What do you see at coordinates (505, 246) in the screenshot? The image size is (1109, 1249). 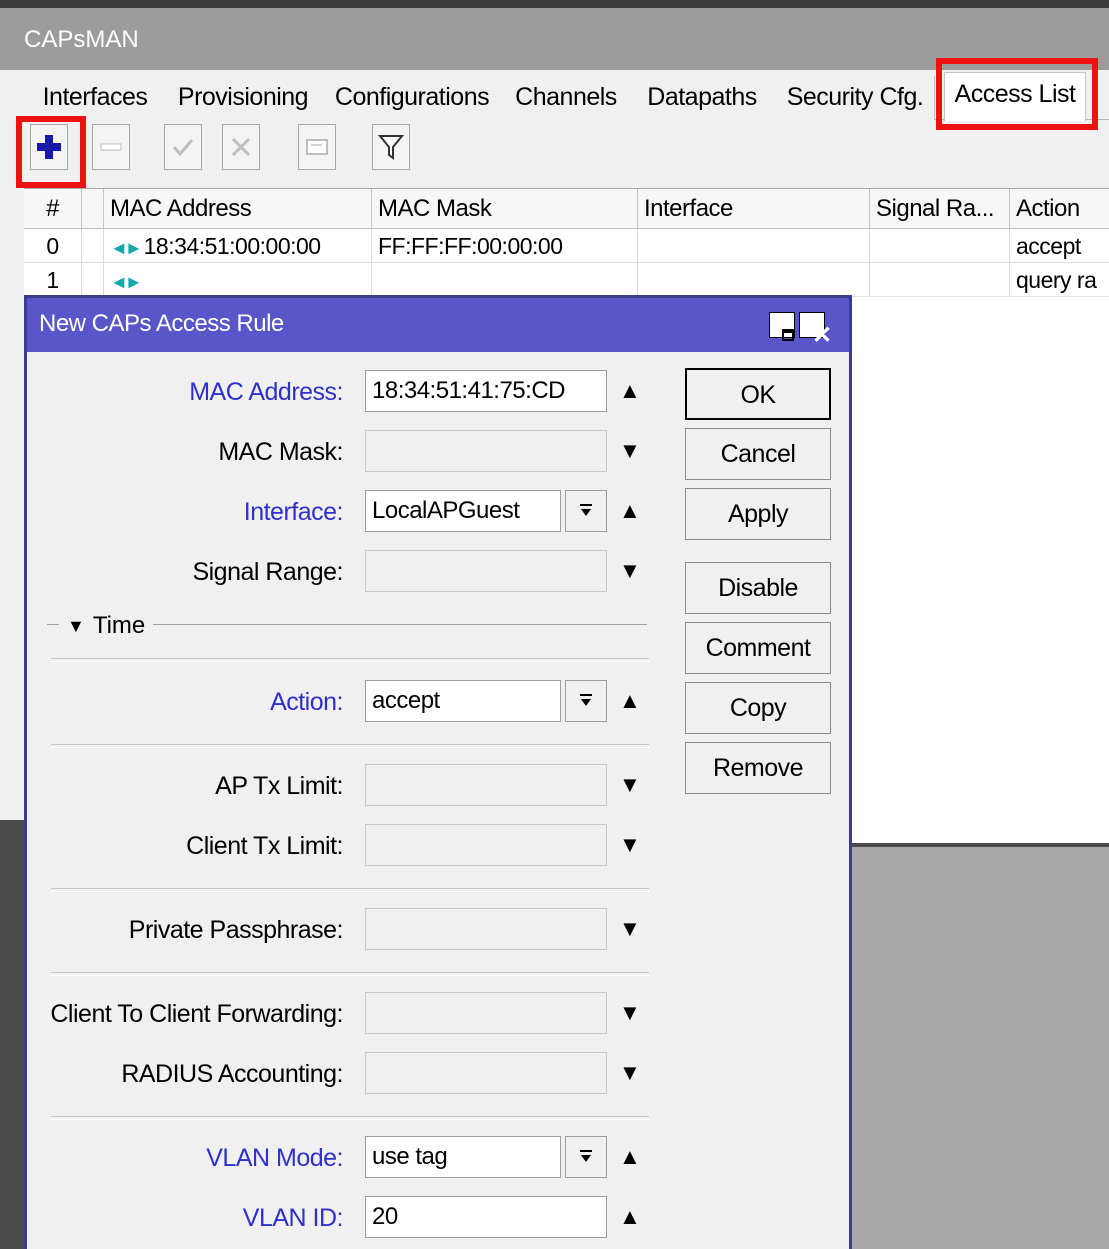 I see `table-row-0-mask: FF:FF:FF:00:00:00` at bounding box center [505, 246].